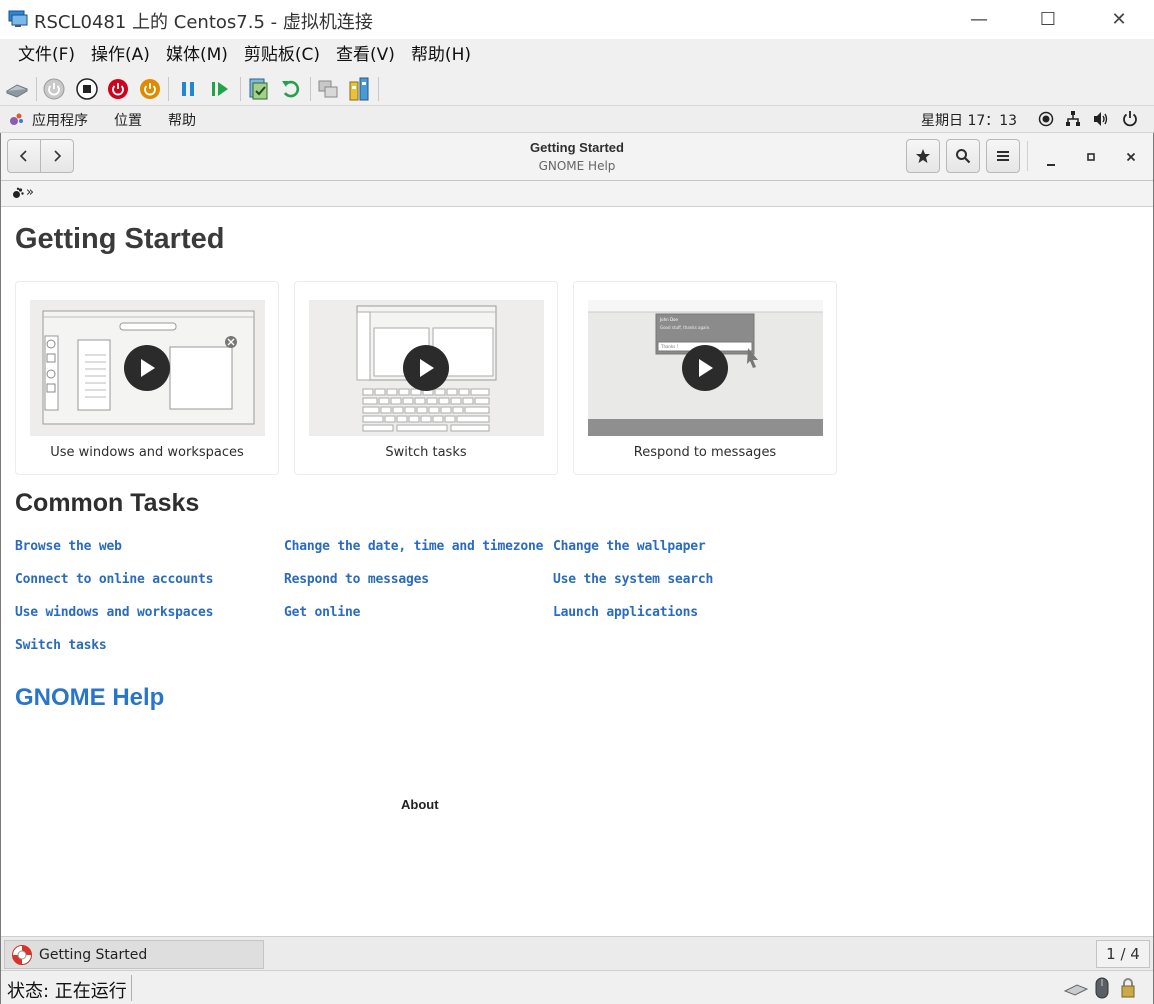 This screenshot has width=1154, height=1004. Describe the element at coordinates (633, 579) in the screenshot. I see `link-system-search: Use the system search` at that location.